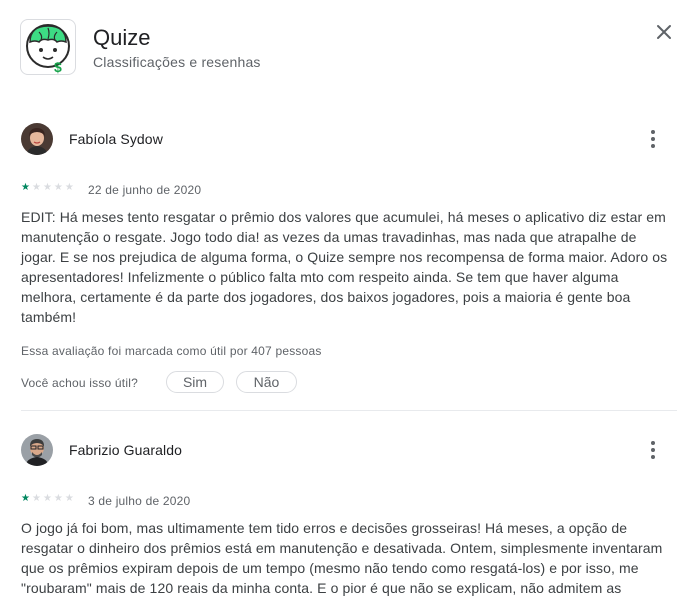 Image resolution: width=691 pixels, height=598 pixels. Describe the element at coordinates (116, 139) in the screenshot. I see `review-author: Fabíola Sydow` at that location.